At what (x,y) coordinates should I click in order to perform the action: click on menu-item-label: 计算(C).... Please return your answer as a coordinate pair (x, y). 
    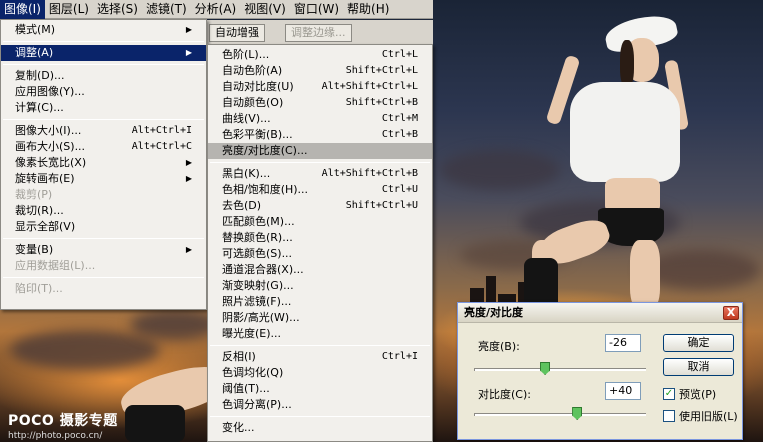
    Looking at the image, I should click on (39, 107).